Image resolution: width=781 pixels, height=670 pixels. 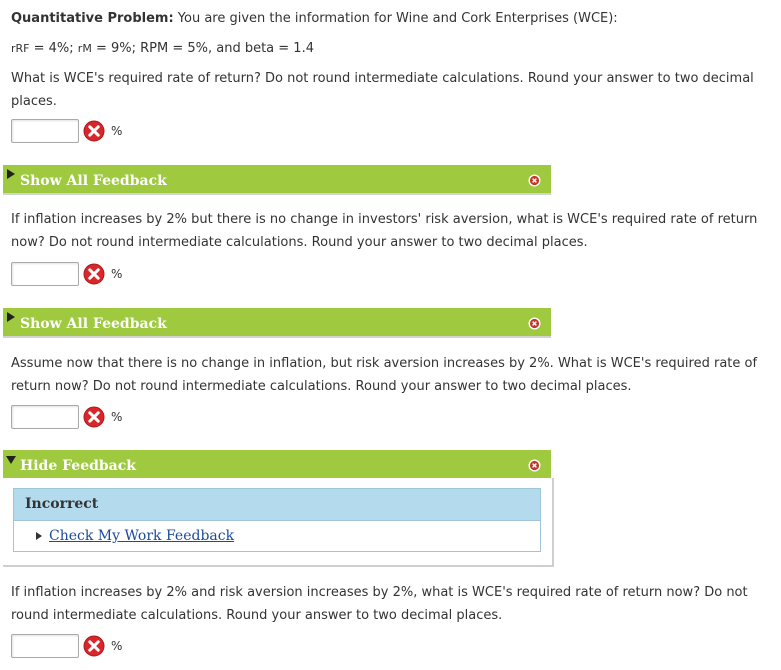 What do you see at coordinates (241, 48) in the screenshot?
I see `rpm-value: = 5%, and beta = 1.4` at bounding box center [241, 48].